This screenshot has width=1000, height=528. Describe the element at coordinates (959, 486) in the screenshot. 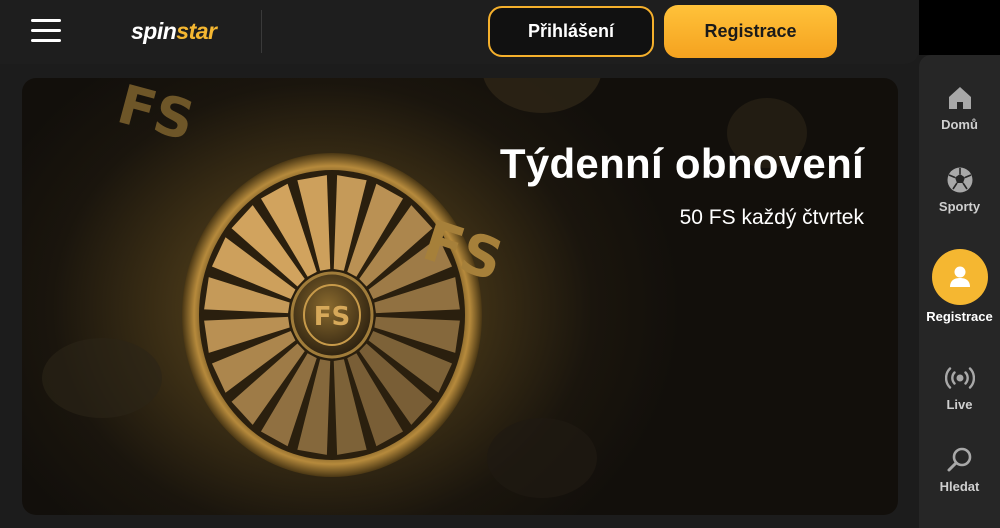

I see `sidebar-item-label: Hledat` at that location.